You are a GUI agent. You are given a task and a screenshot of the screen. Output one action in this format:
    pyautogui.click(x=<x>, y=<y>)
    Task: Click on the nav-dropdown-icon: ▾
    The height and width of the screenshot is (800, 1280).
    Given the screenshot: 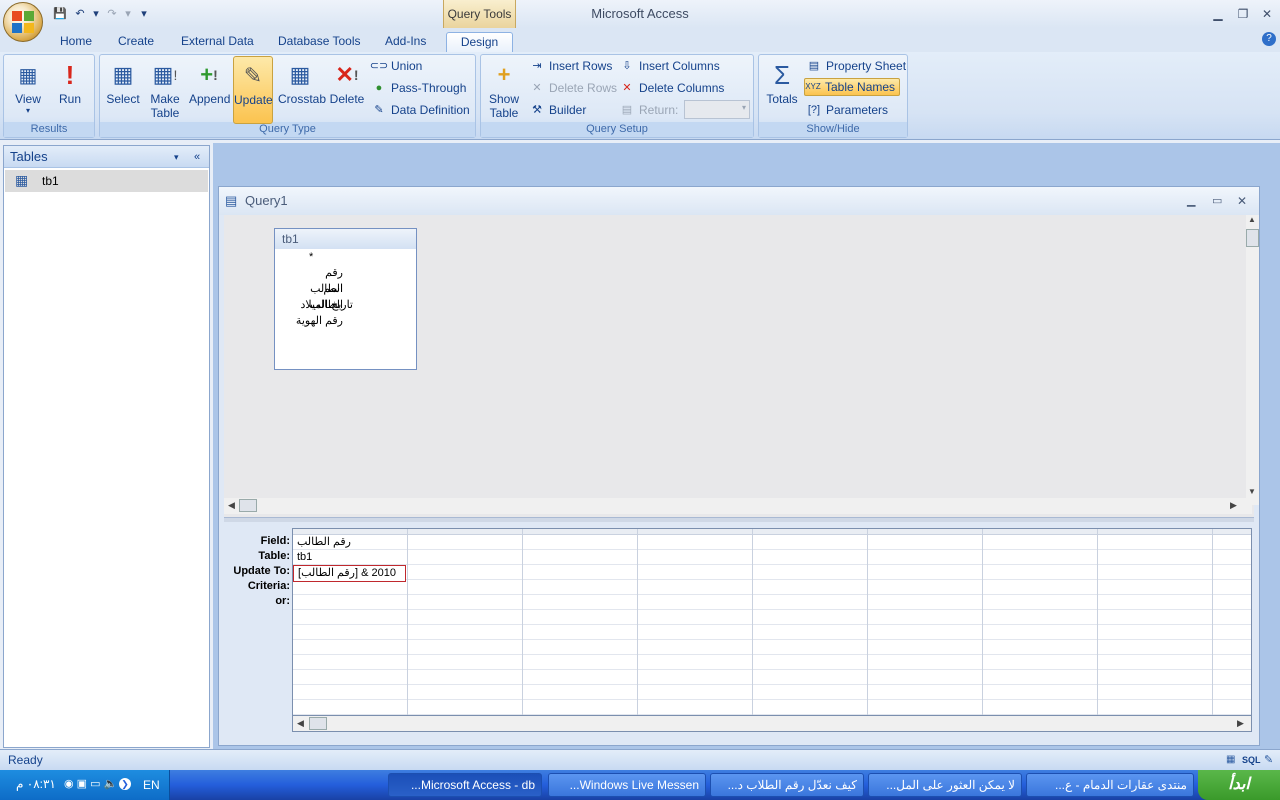 What is the action you would take?
    pyautogui.click(x=176, y=157)
    